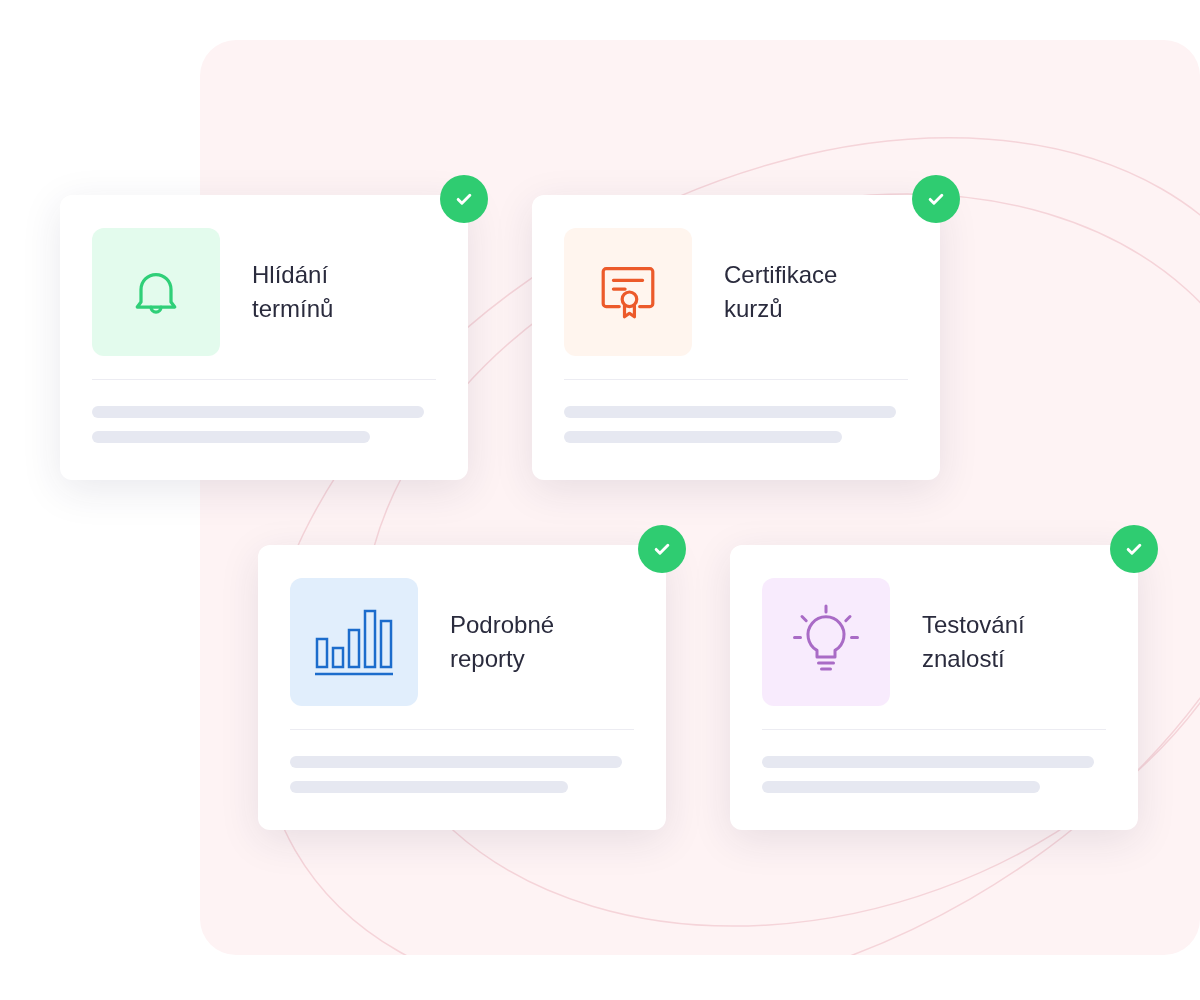 This screenshot has width=1200, height=1000. Describe the element at coordinates (973, 642) in the screenshot. I see `card-title: Testování znalostí` at that location.